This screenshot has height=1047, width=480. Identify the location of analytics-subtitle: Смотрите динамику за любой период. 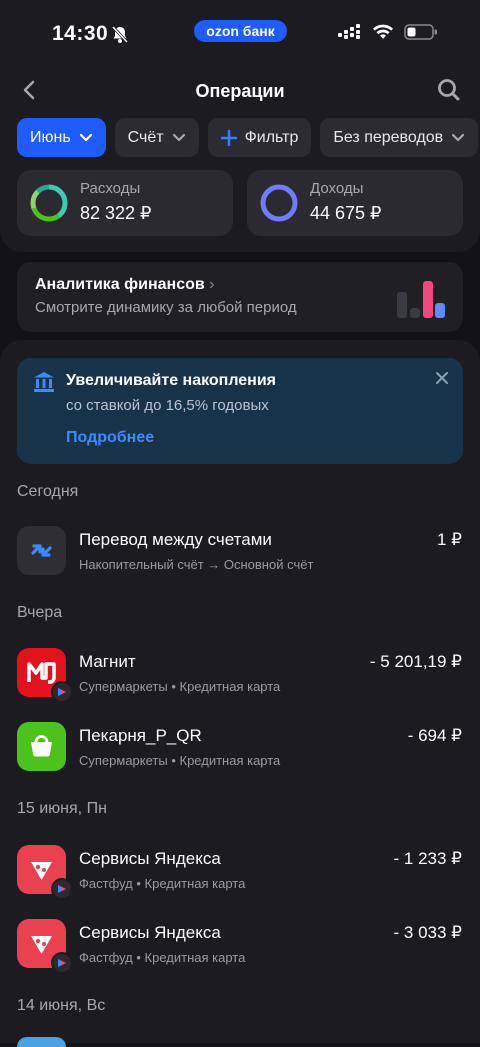
(166, 307).